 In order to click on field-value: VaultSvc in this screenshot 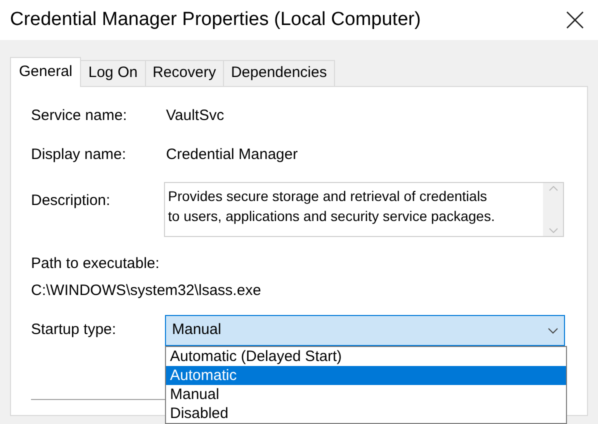, I will do `click(195, 116)`.